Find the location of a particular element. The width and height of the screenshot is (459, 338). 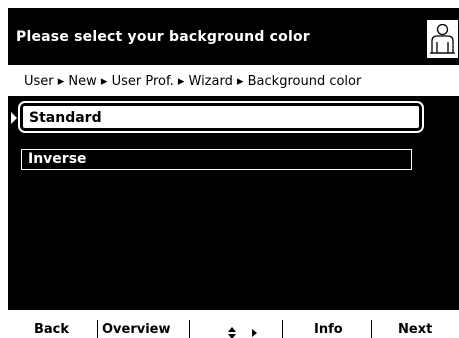

softkey-bar: Back Overview Info Next is located at coordinates (233, 324).